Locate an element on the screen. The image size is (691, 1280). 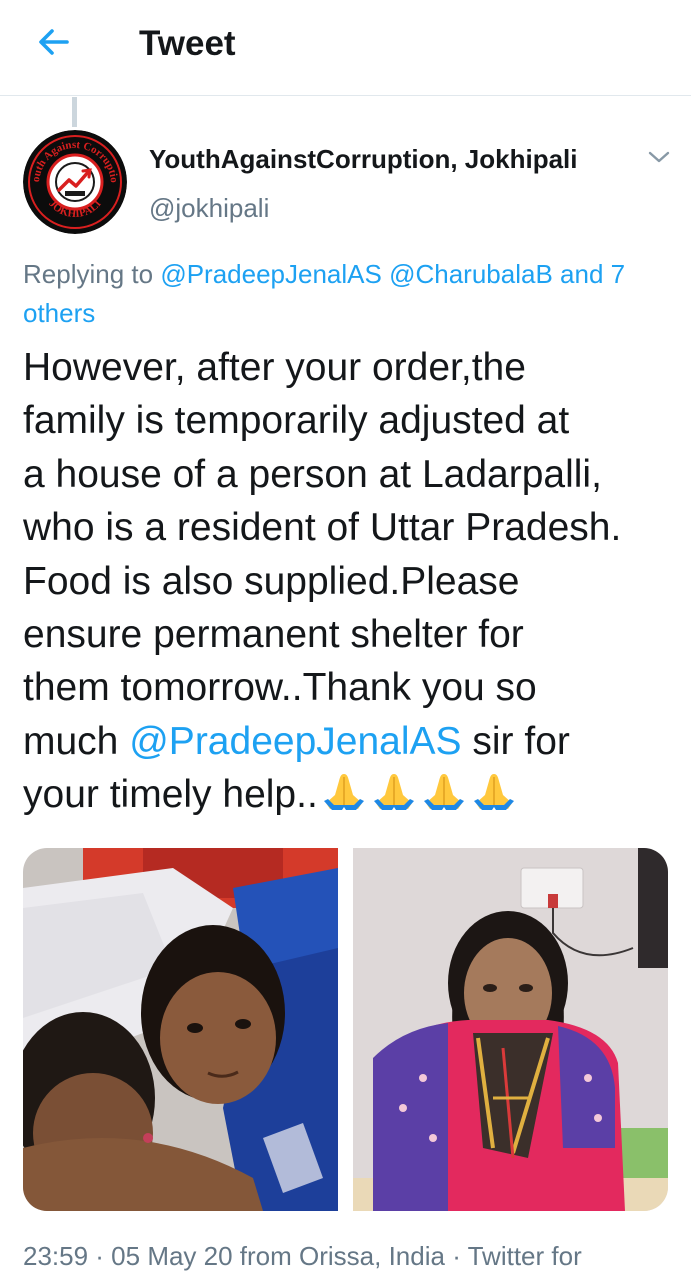
chevron-down-icon is located at coordinates (659, 159).